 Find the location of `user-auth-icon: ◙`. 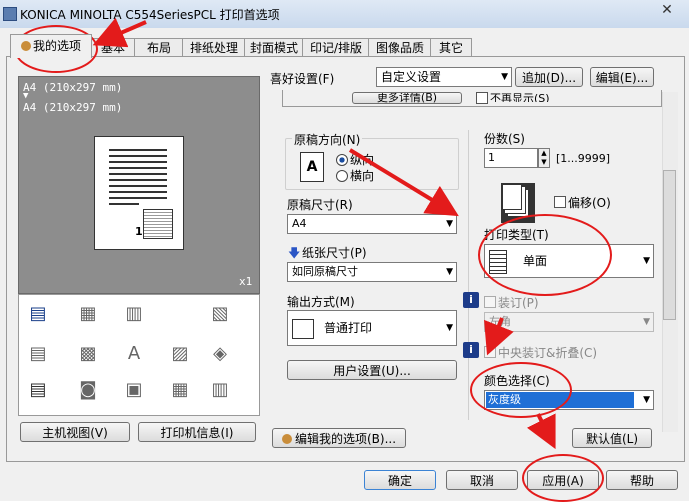

user-auth-icon: ◙ is located at coordinates (88, 390).